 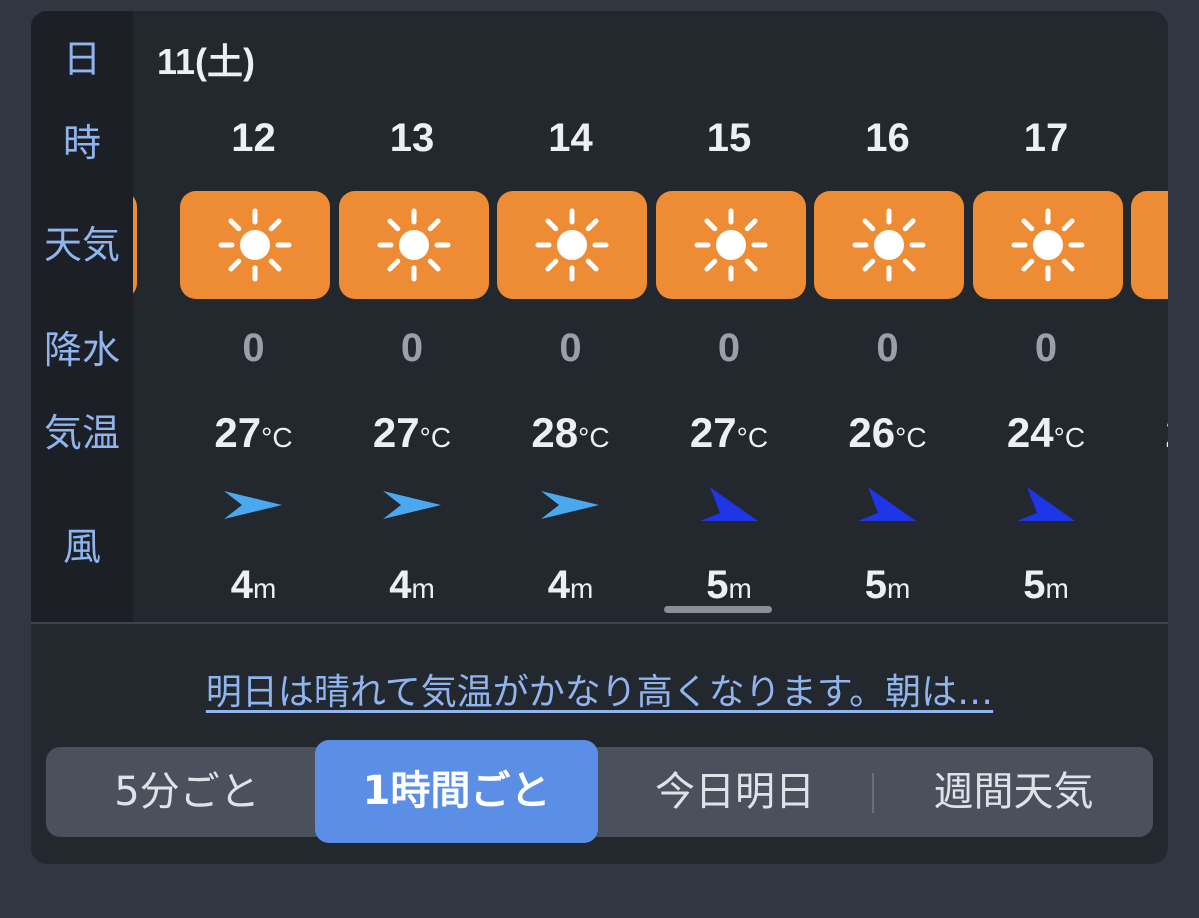 What do you see at coordinates (81, 350) in the screenshot?
I see `precip-row-label: 降水` at bounding box center [81, 350].